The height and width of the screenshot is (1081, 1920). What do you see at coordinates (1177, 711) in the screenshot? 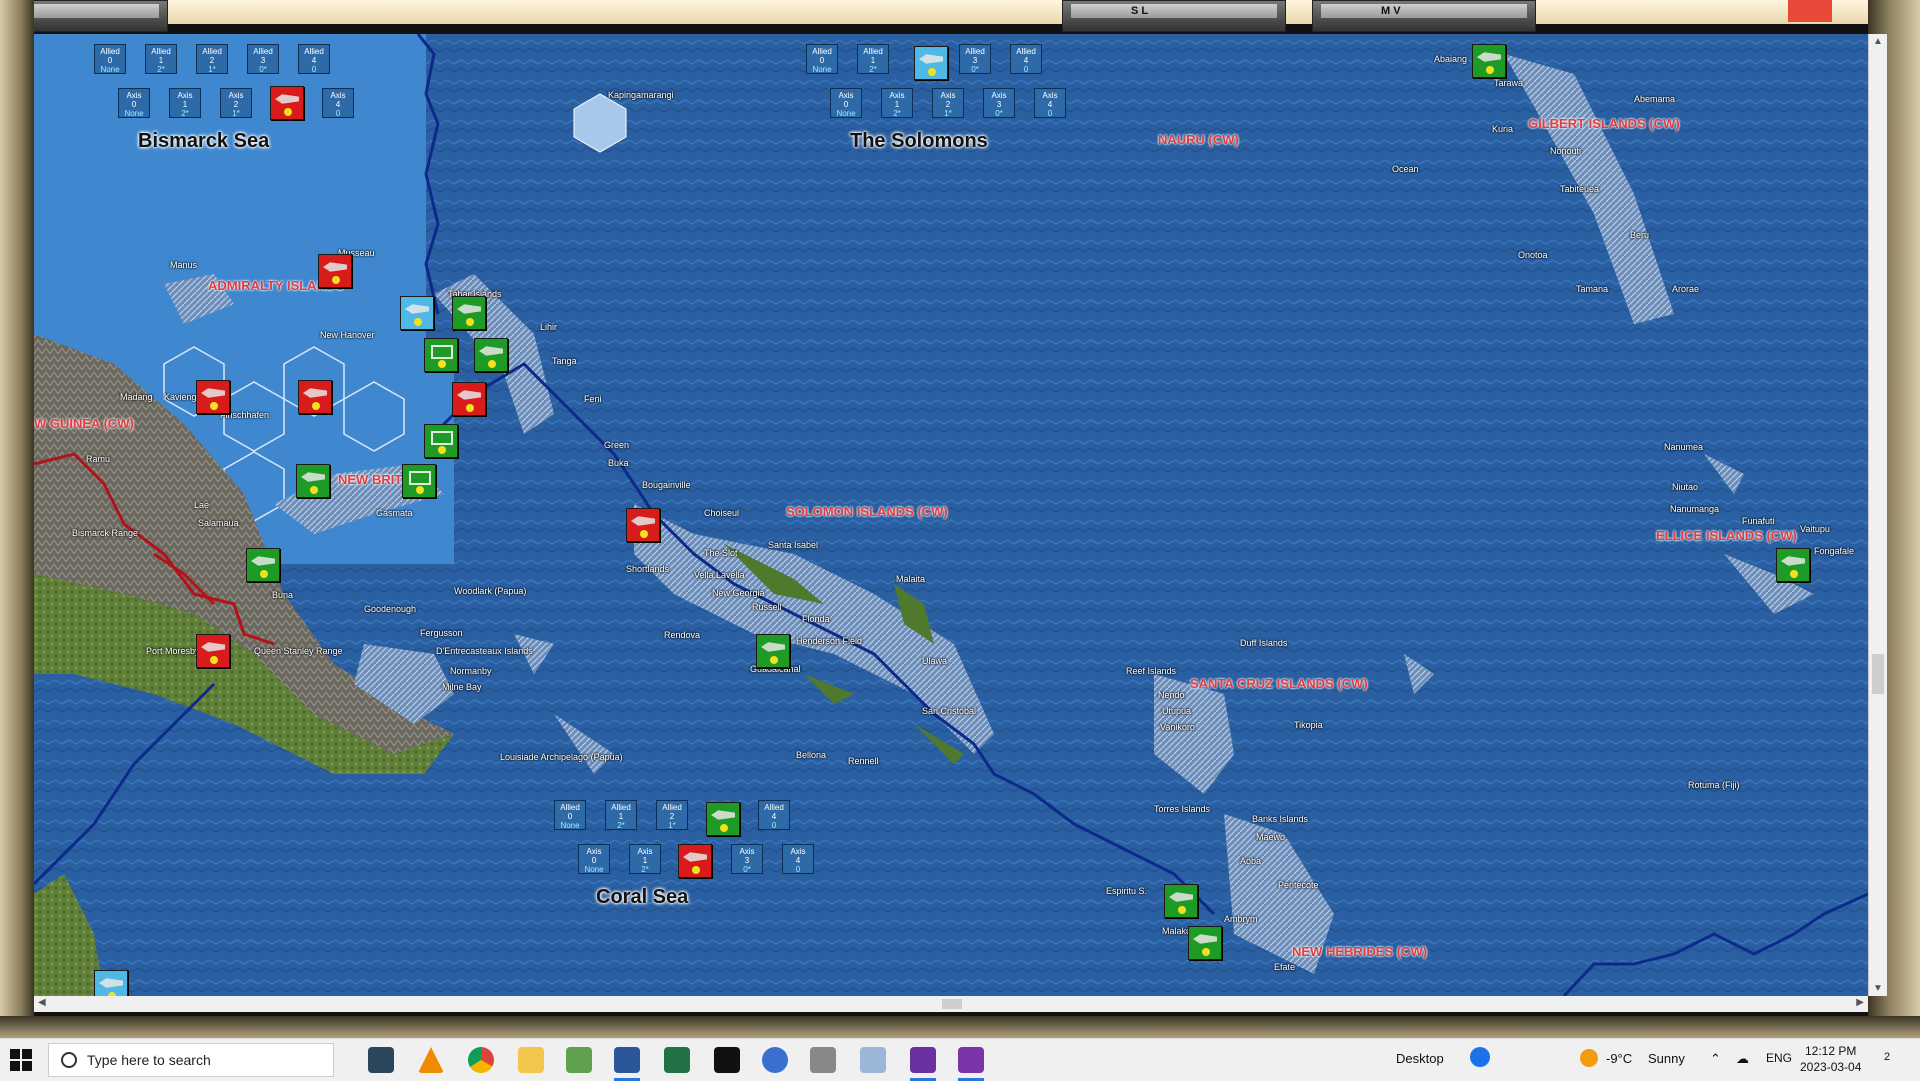
I see `place-label: Utupua` at bounding box center [1177, 711].